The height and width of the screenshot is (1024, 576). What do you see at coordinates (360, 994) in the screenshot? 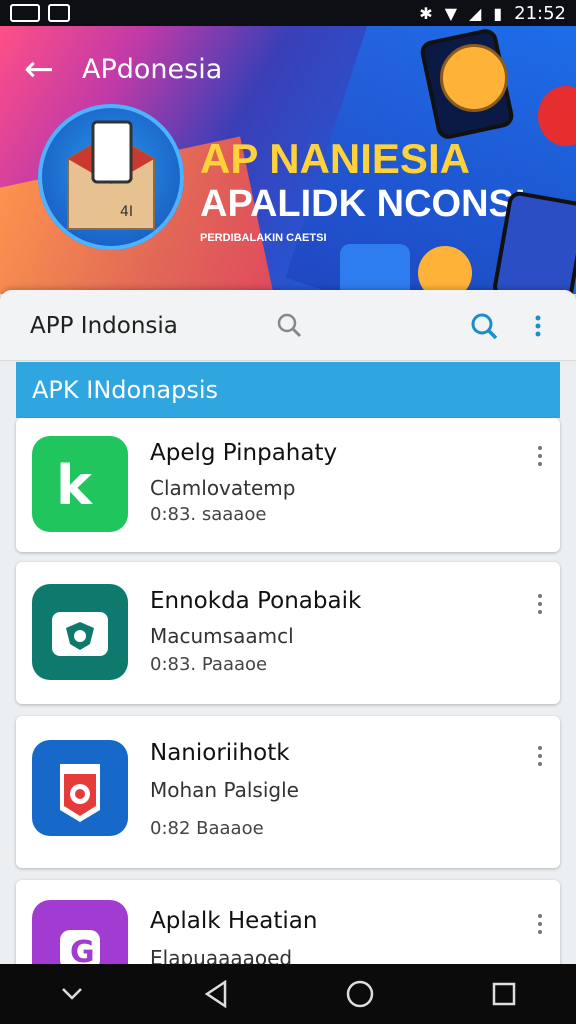
I see `home-circle-icon` at bounding box center [360, 994].